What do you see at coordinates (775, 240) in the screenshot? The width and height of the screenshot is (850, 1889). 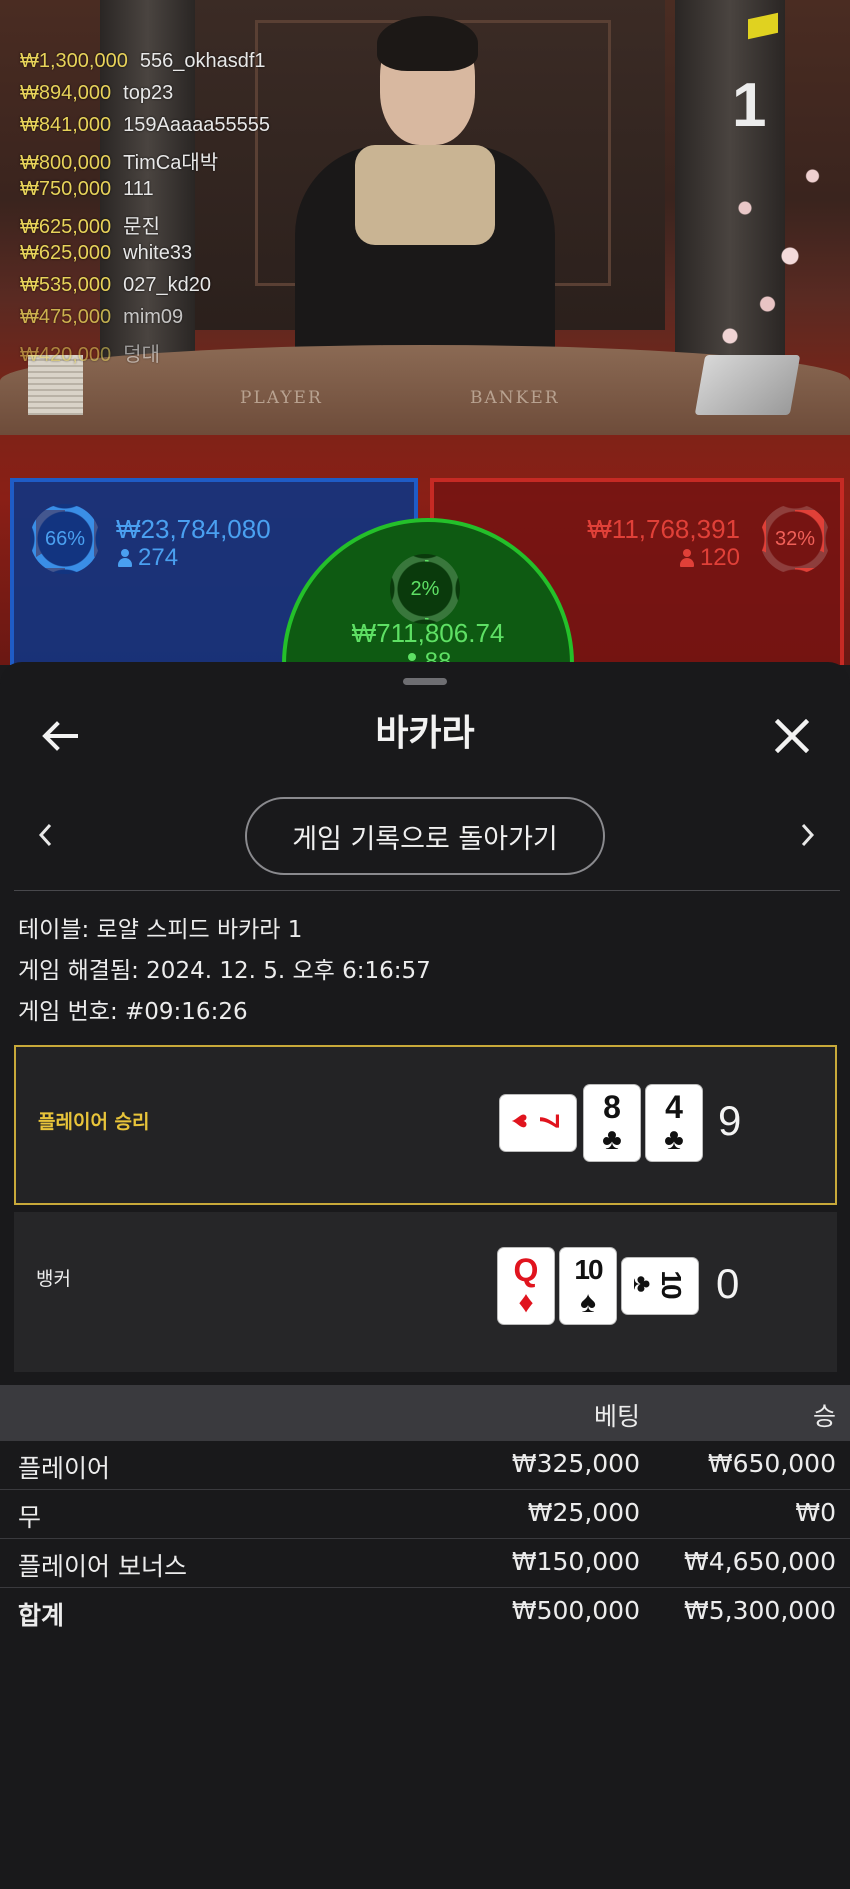 I see `cherry-blossom-decoration` at bounding box center [775, 240].